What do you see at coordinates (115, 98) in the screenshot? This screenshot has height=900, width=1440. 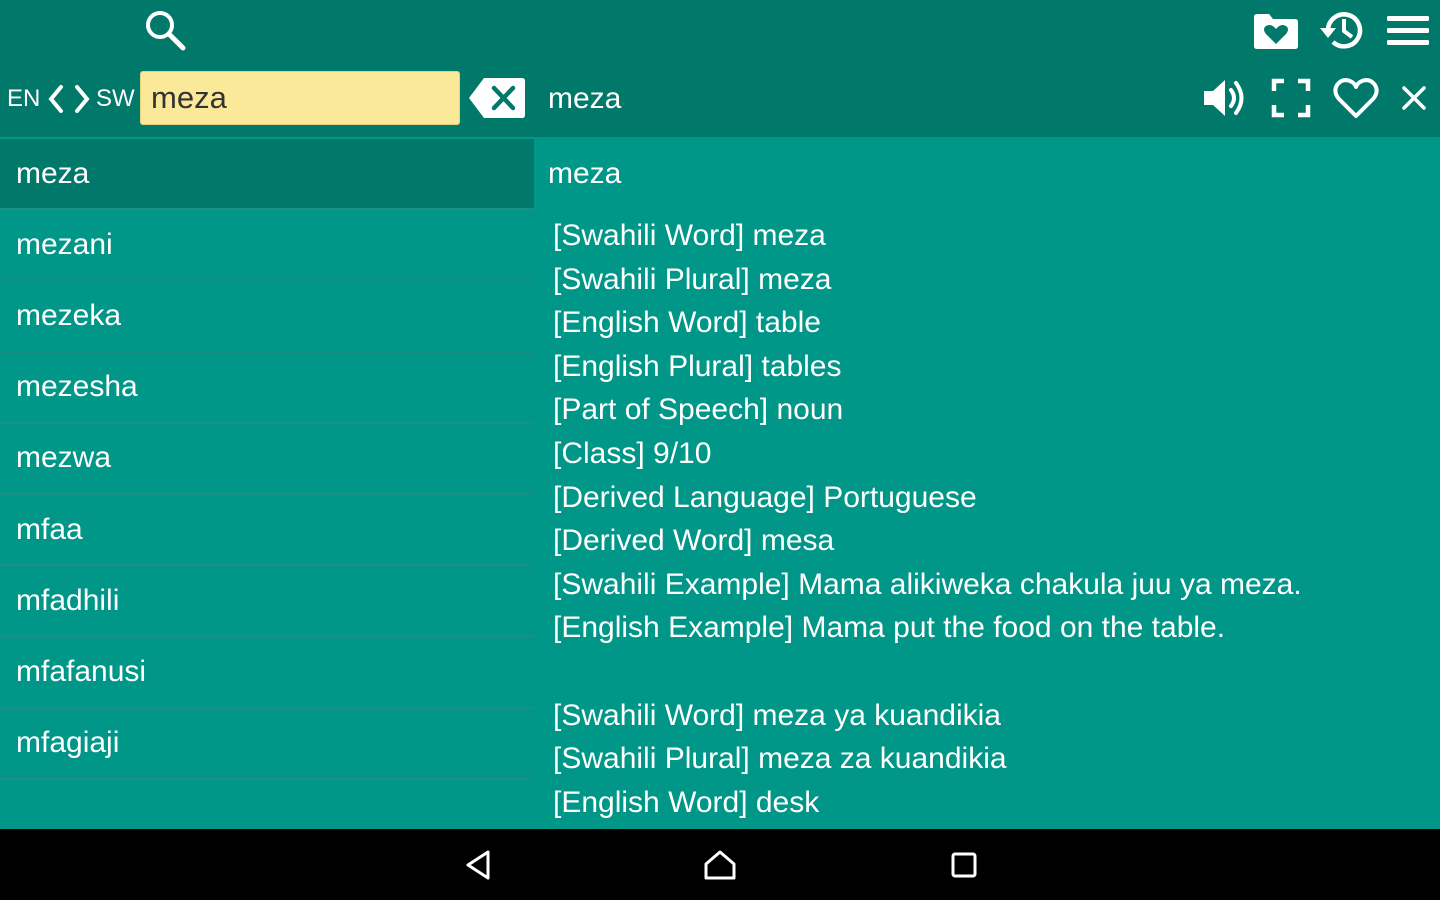 I see `target-language-label: SW` at bounding box center [115, 98].